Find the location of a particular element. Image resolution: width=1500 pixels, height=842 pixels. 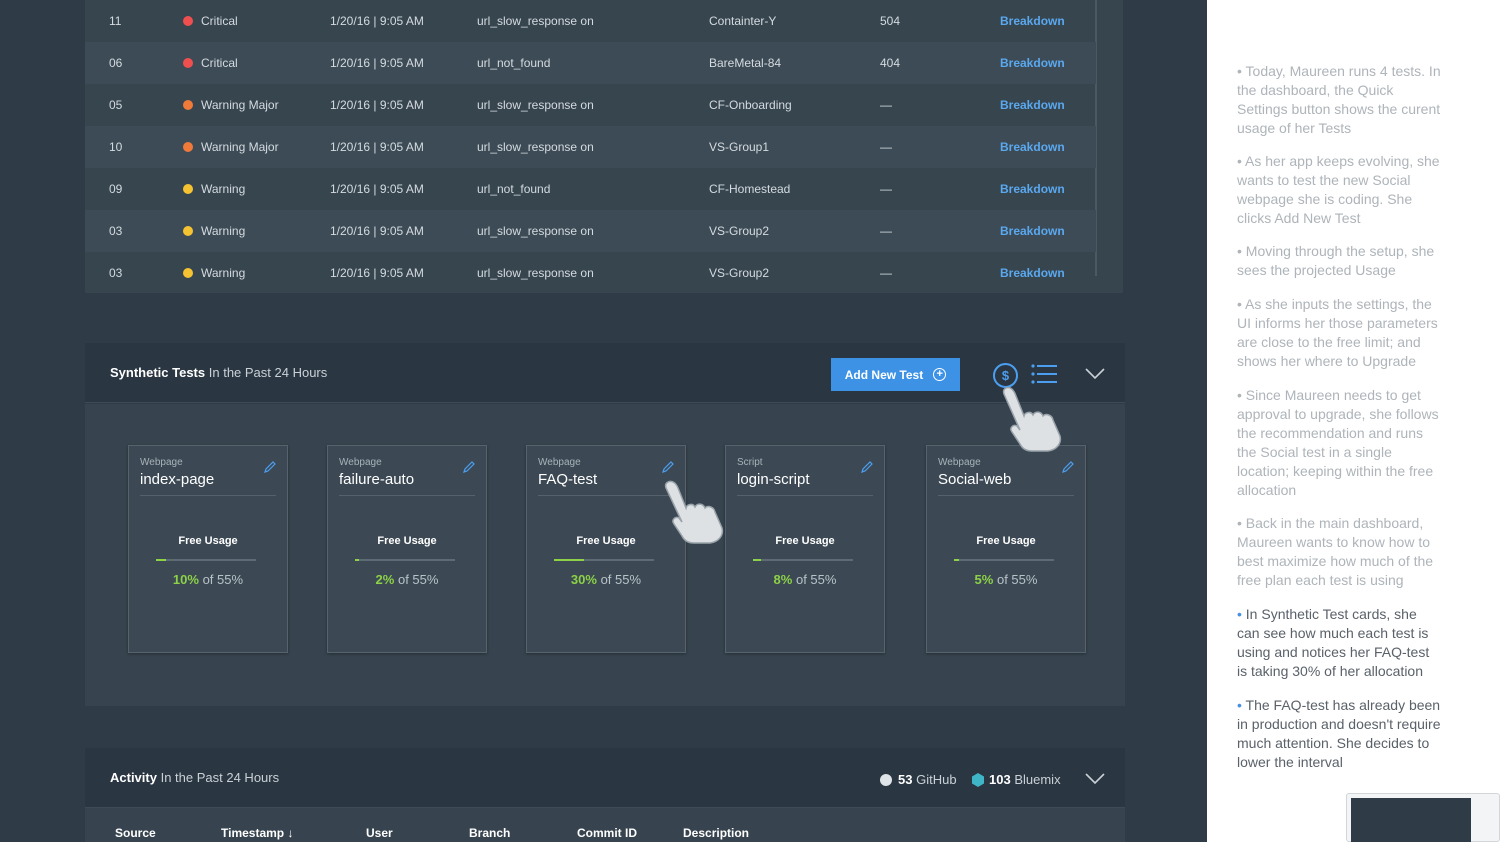

column-header-commit-id: Commit ID is located at coordinates (607, 833).